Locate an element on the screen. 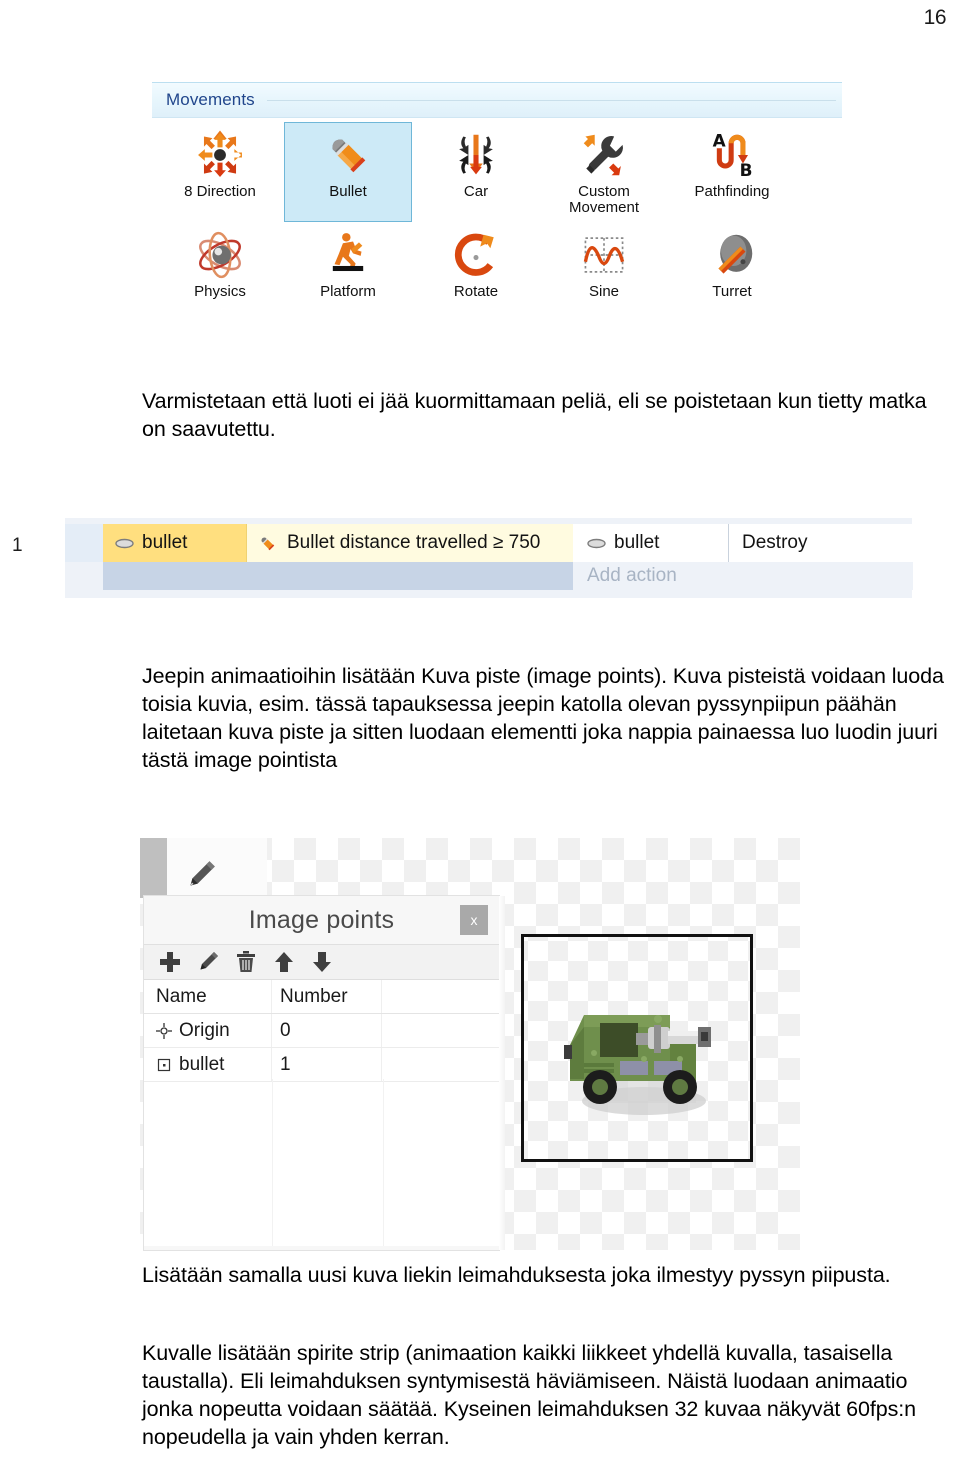 The width and height of the screenshot is (960, 1475). point-square-icon is located at coordinates (164, 1064).